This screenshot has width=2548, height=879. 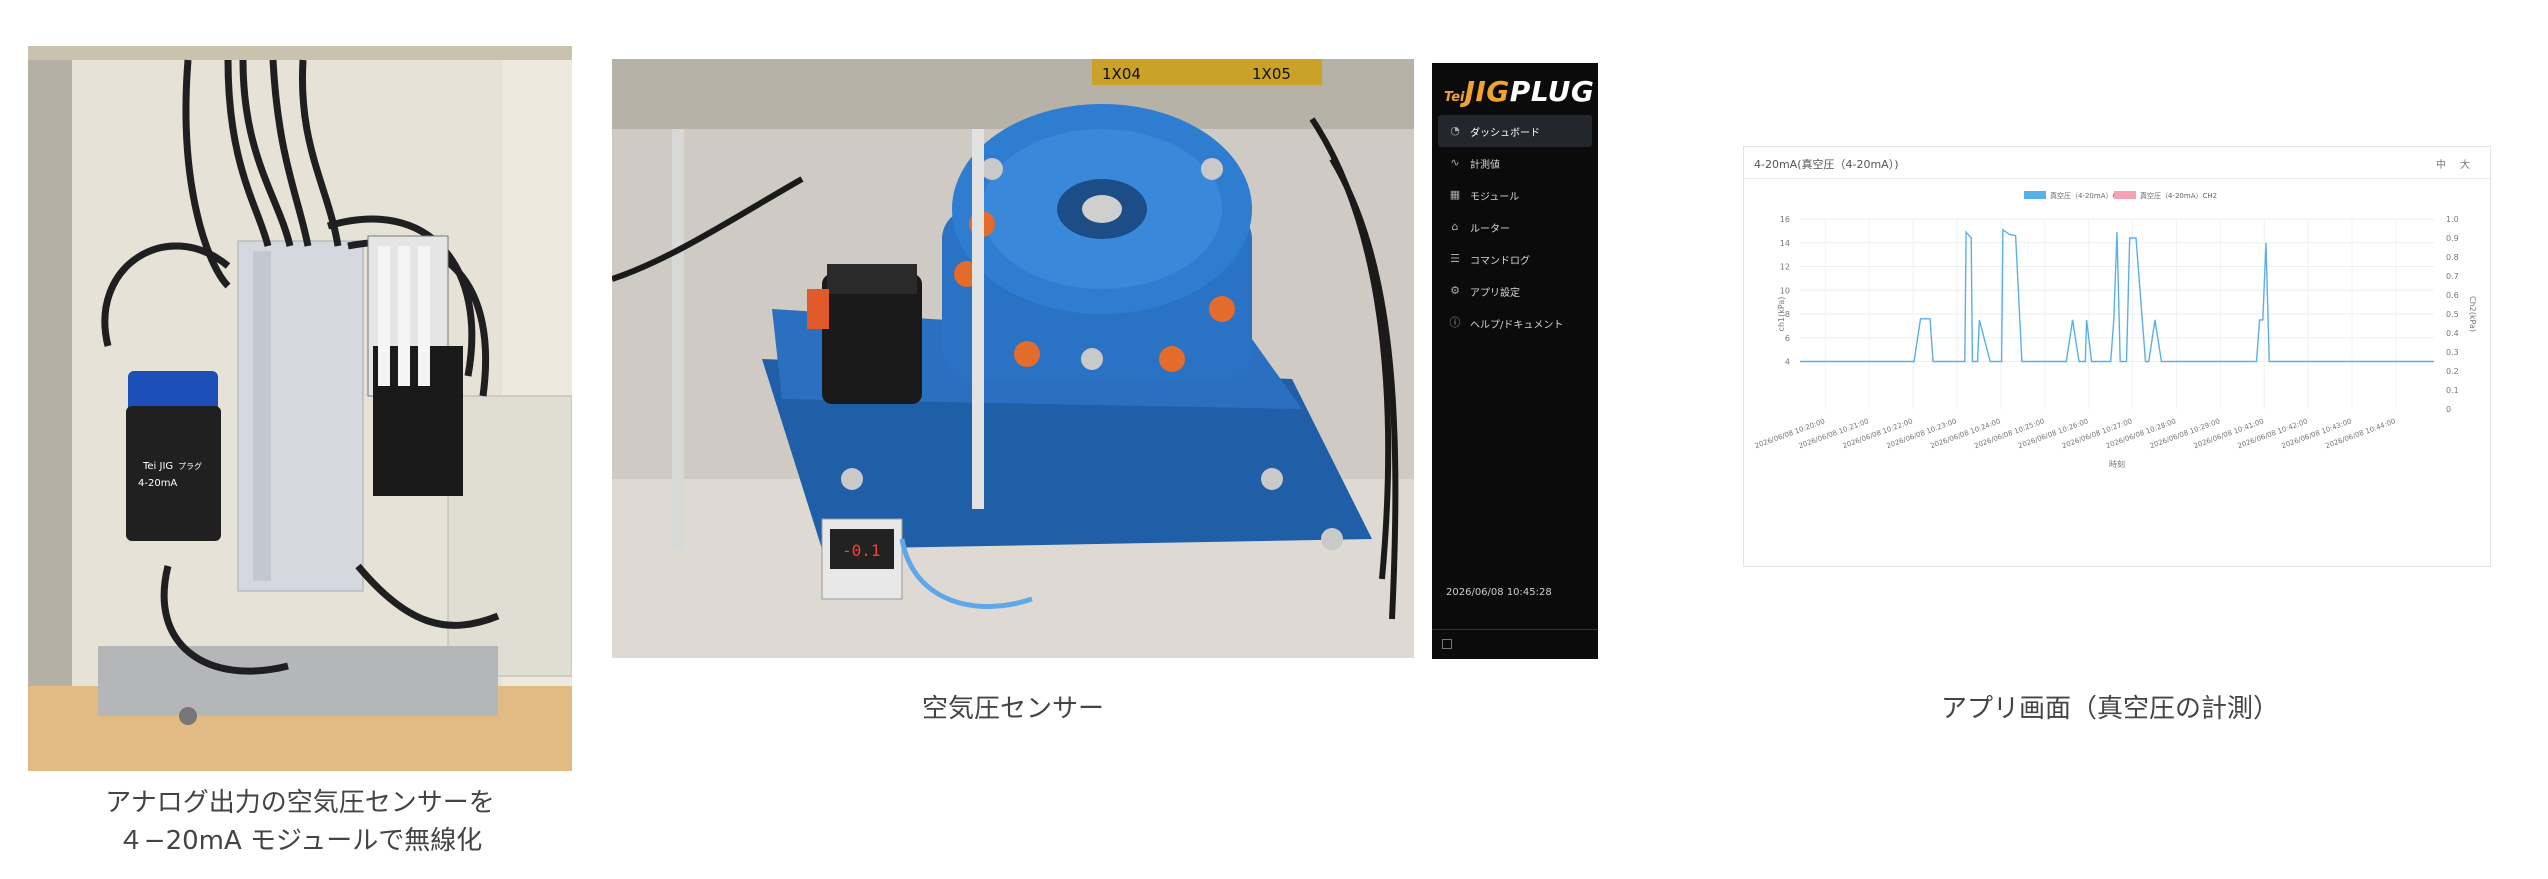 What do you see at coordinates (1447, 644) in the screenshot?
I see `collapse-icon` at bounding box center [1447, 644].